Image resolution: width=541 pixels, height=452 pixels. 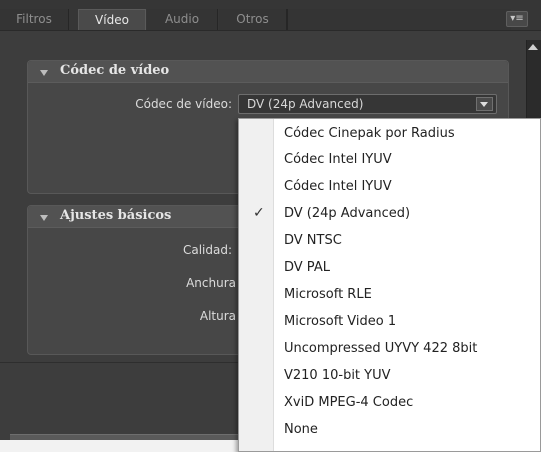 What do you see at coordinates (328, 294) in the screenshot?
I see `dropdown-item-label: Microsoft RLE` at bounding box center [328, 294].